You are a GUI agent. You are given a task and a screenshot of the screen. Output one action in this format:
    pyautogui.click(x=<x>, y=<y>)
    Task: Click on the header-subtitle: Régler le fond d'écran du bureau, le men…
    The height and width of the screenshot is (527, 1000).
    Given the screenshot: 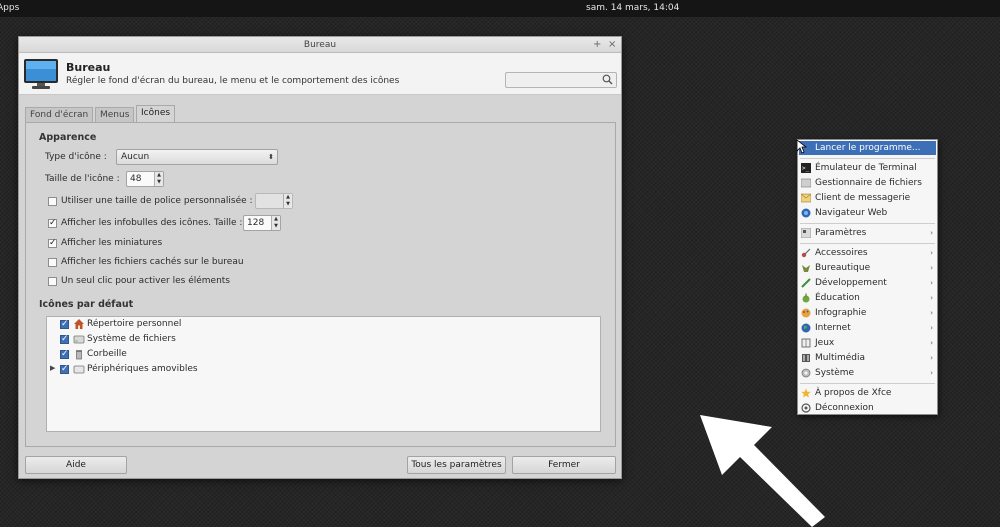 What is the action you would take?
    pyautogui.click(x=233, y=81)
    